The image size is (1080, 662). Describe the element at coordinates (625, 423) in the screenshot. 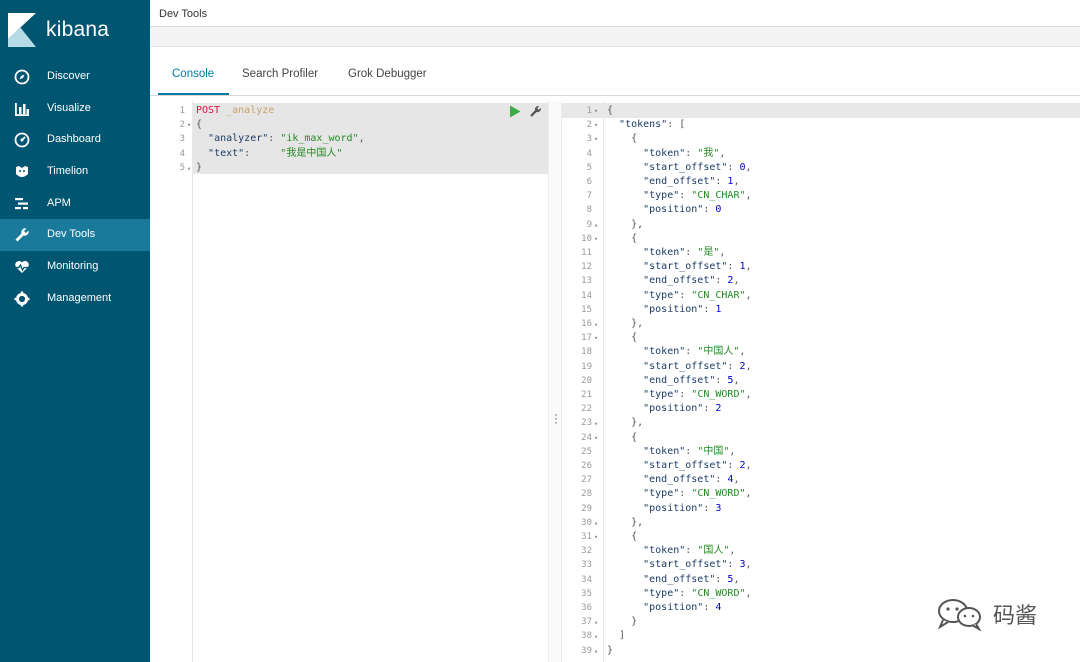

I see `code-text: },` at that location.